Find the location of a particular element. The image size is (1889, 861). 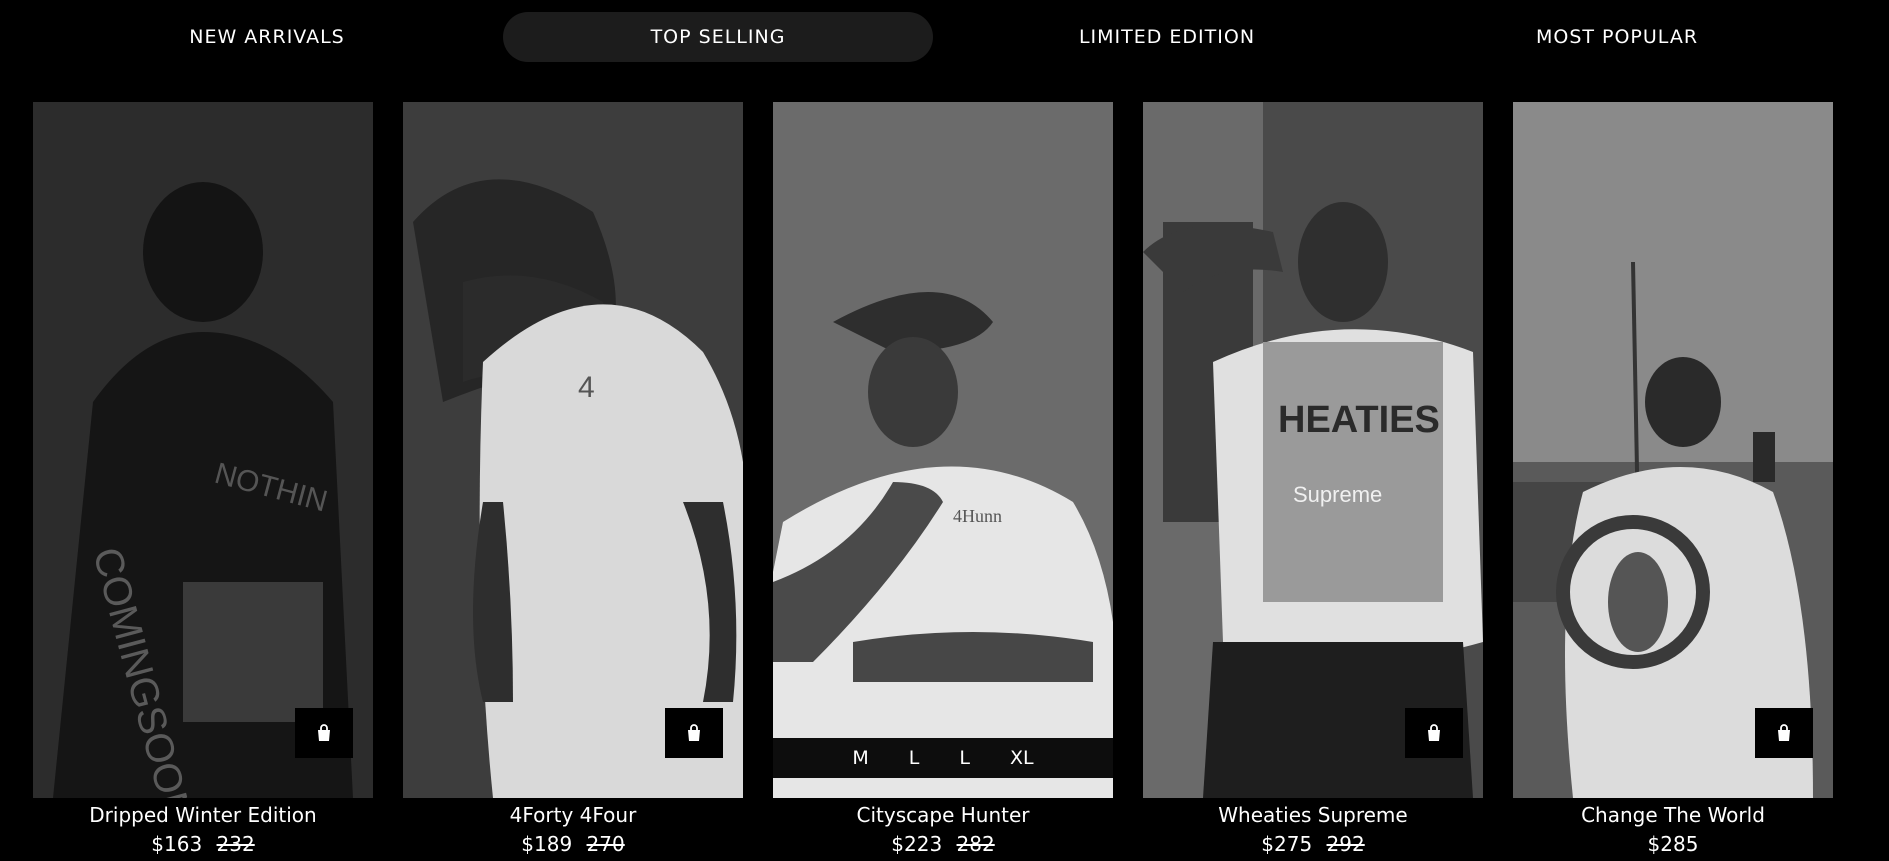

product-price: $223 282 is located at coordinates (943, 844).